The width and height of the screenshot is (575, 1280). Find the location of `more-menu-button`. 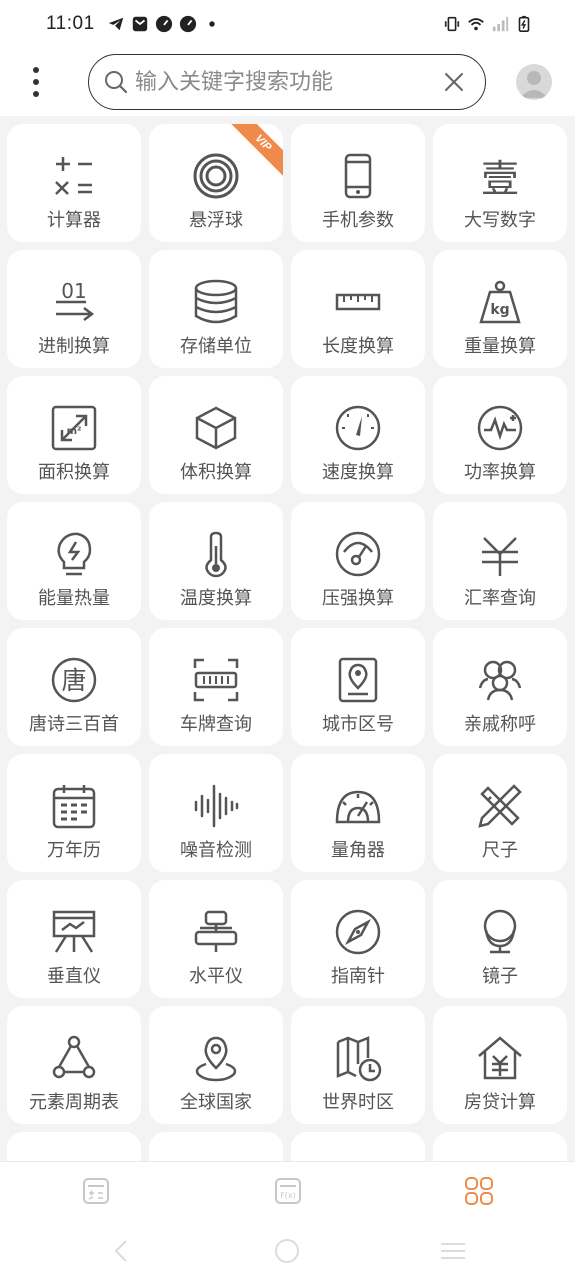

more-menu-button is located at coordinates (36, 82).